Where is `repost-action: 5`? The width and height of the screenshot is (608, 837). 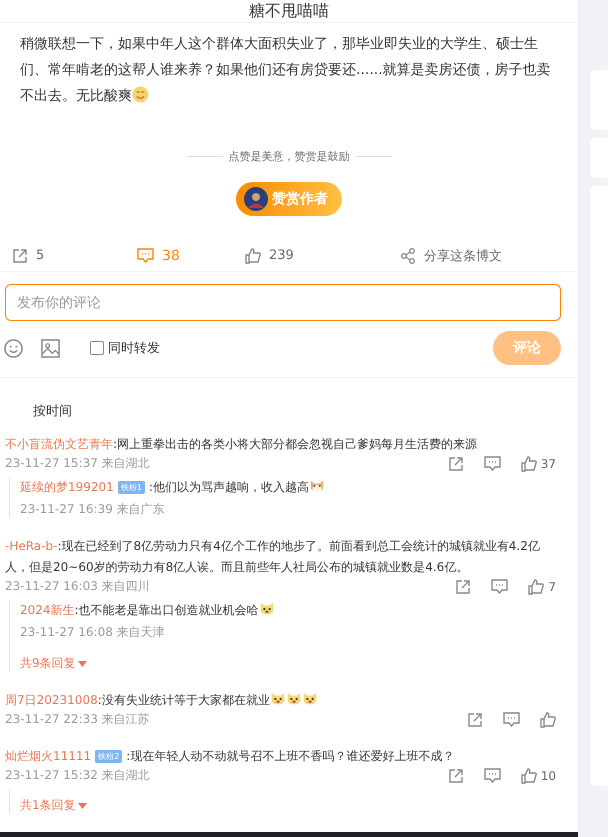
repost-action: 5 is located at coordinates (28, 256).